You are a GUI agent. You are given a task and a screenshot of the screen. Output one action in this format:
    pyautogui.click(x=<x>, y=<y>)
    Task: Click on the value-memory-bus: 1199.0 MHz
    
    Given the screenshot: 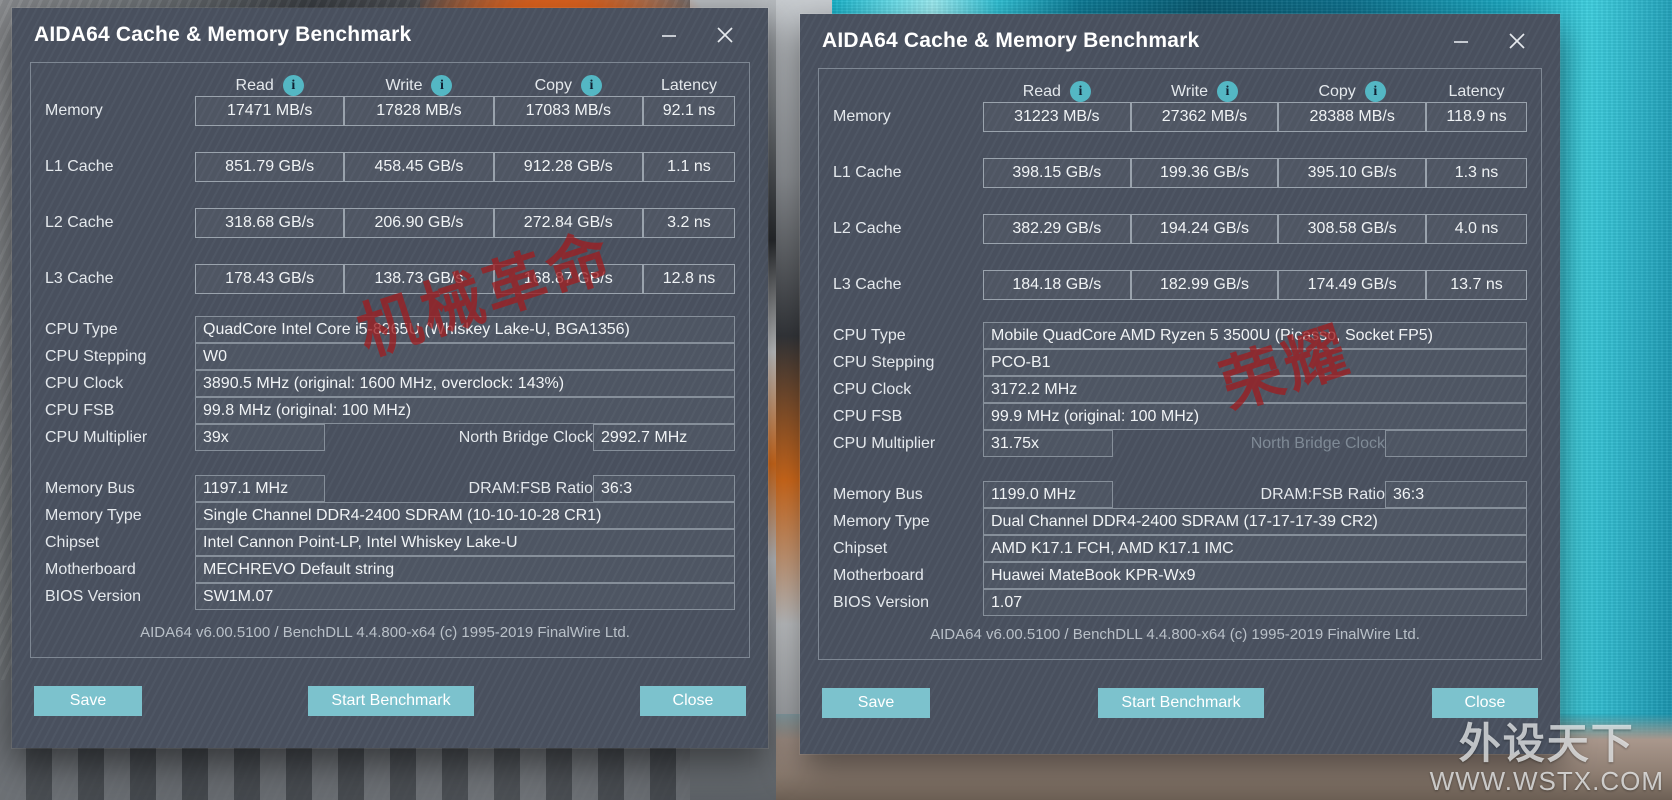 What is the action you would take?
    pyautogui.click(x=1048, y=494)
    